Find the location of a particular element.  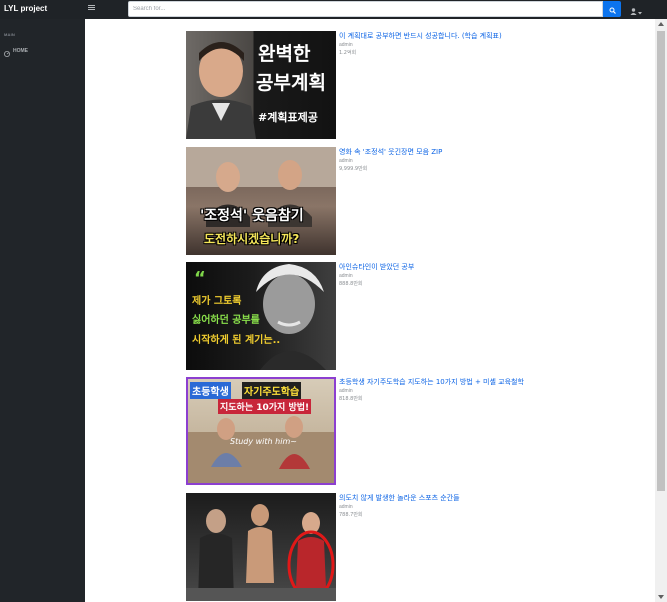

sidebar: MAIN HOME is located at coordinates (42, 310).